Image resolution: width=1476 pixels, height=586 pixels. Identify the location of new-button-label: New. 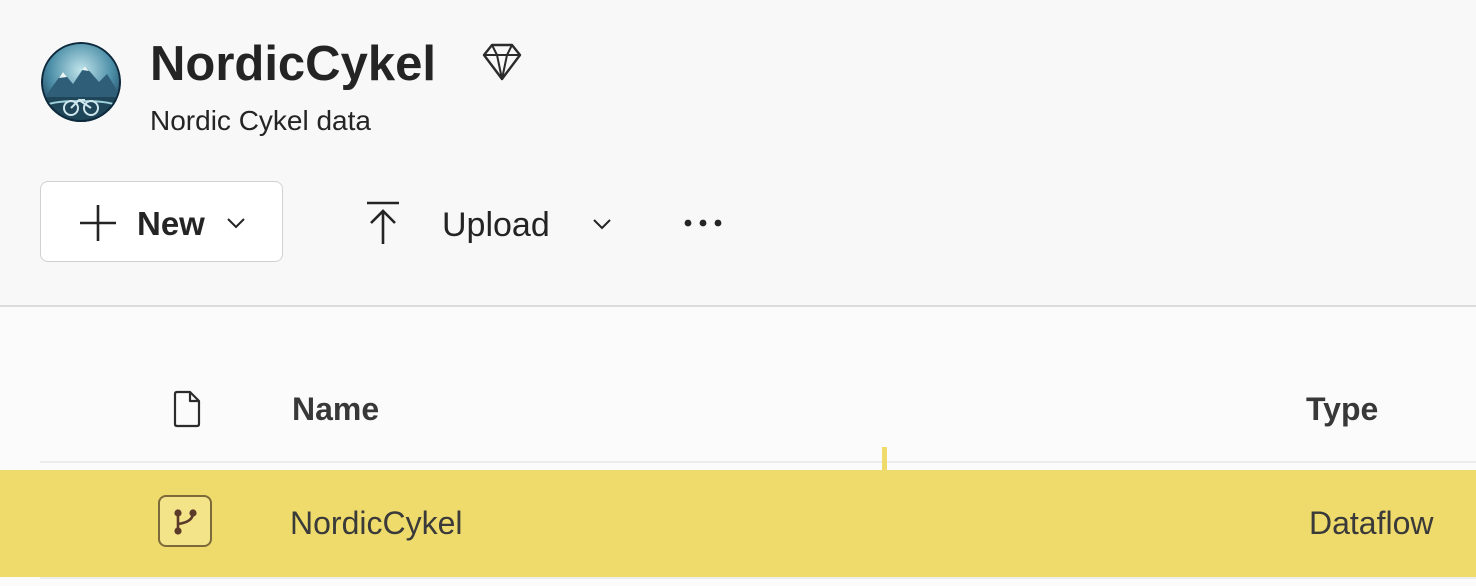
(171, 223).